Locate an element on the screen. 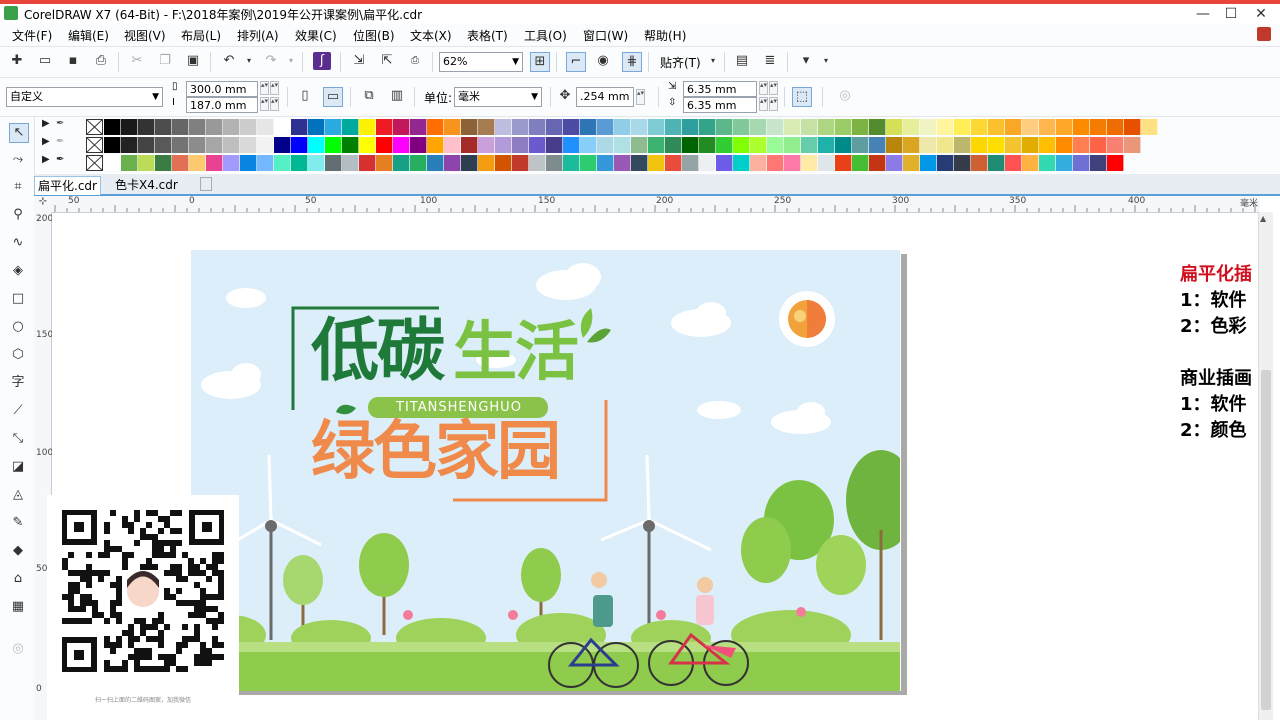 The image size is (1280, 720). publish-pdf-icon: ⎙ is located at coordinates (415, 61).